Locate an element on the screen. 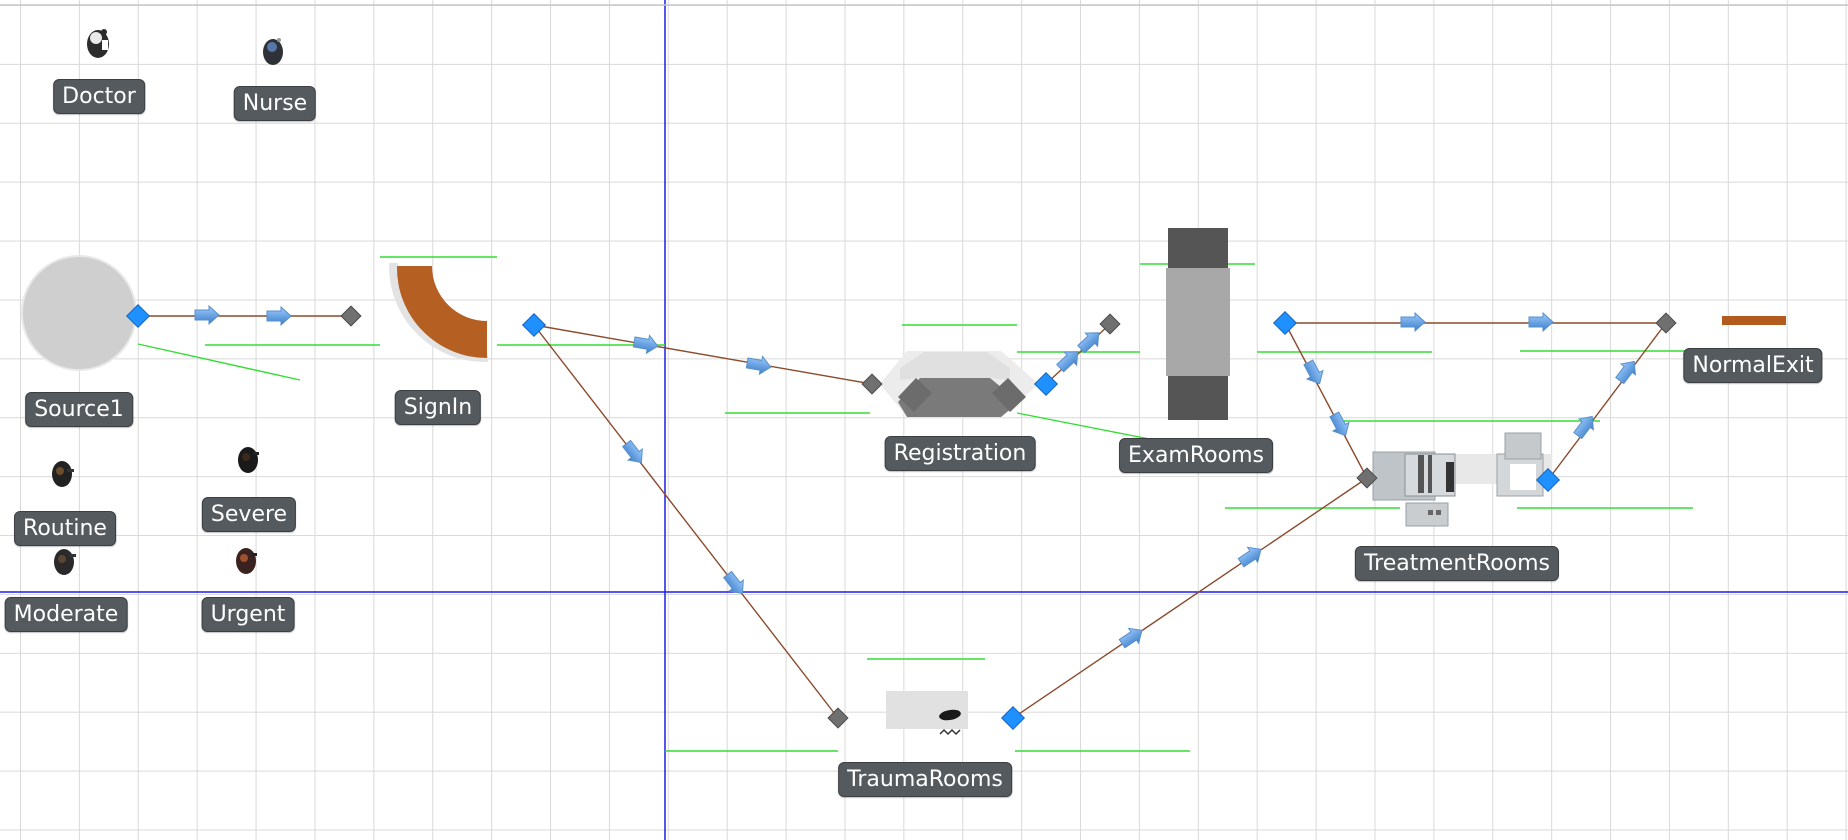 The width and height of the screenshot is (1848, 840). signin-shape is located at coordinates (438, 313).